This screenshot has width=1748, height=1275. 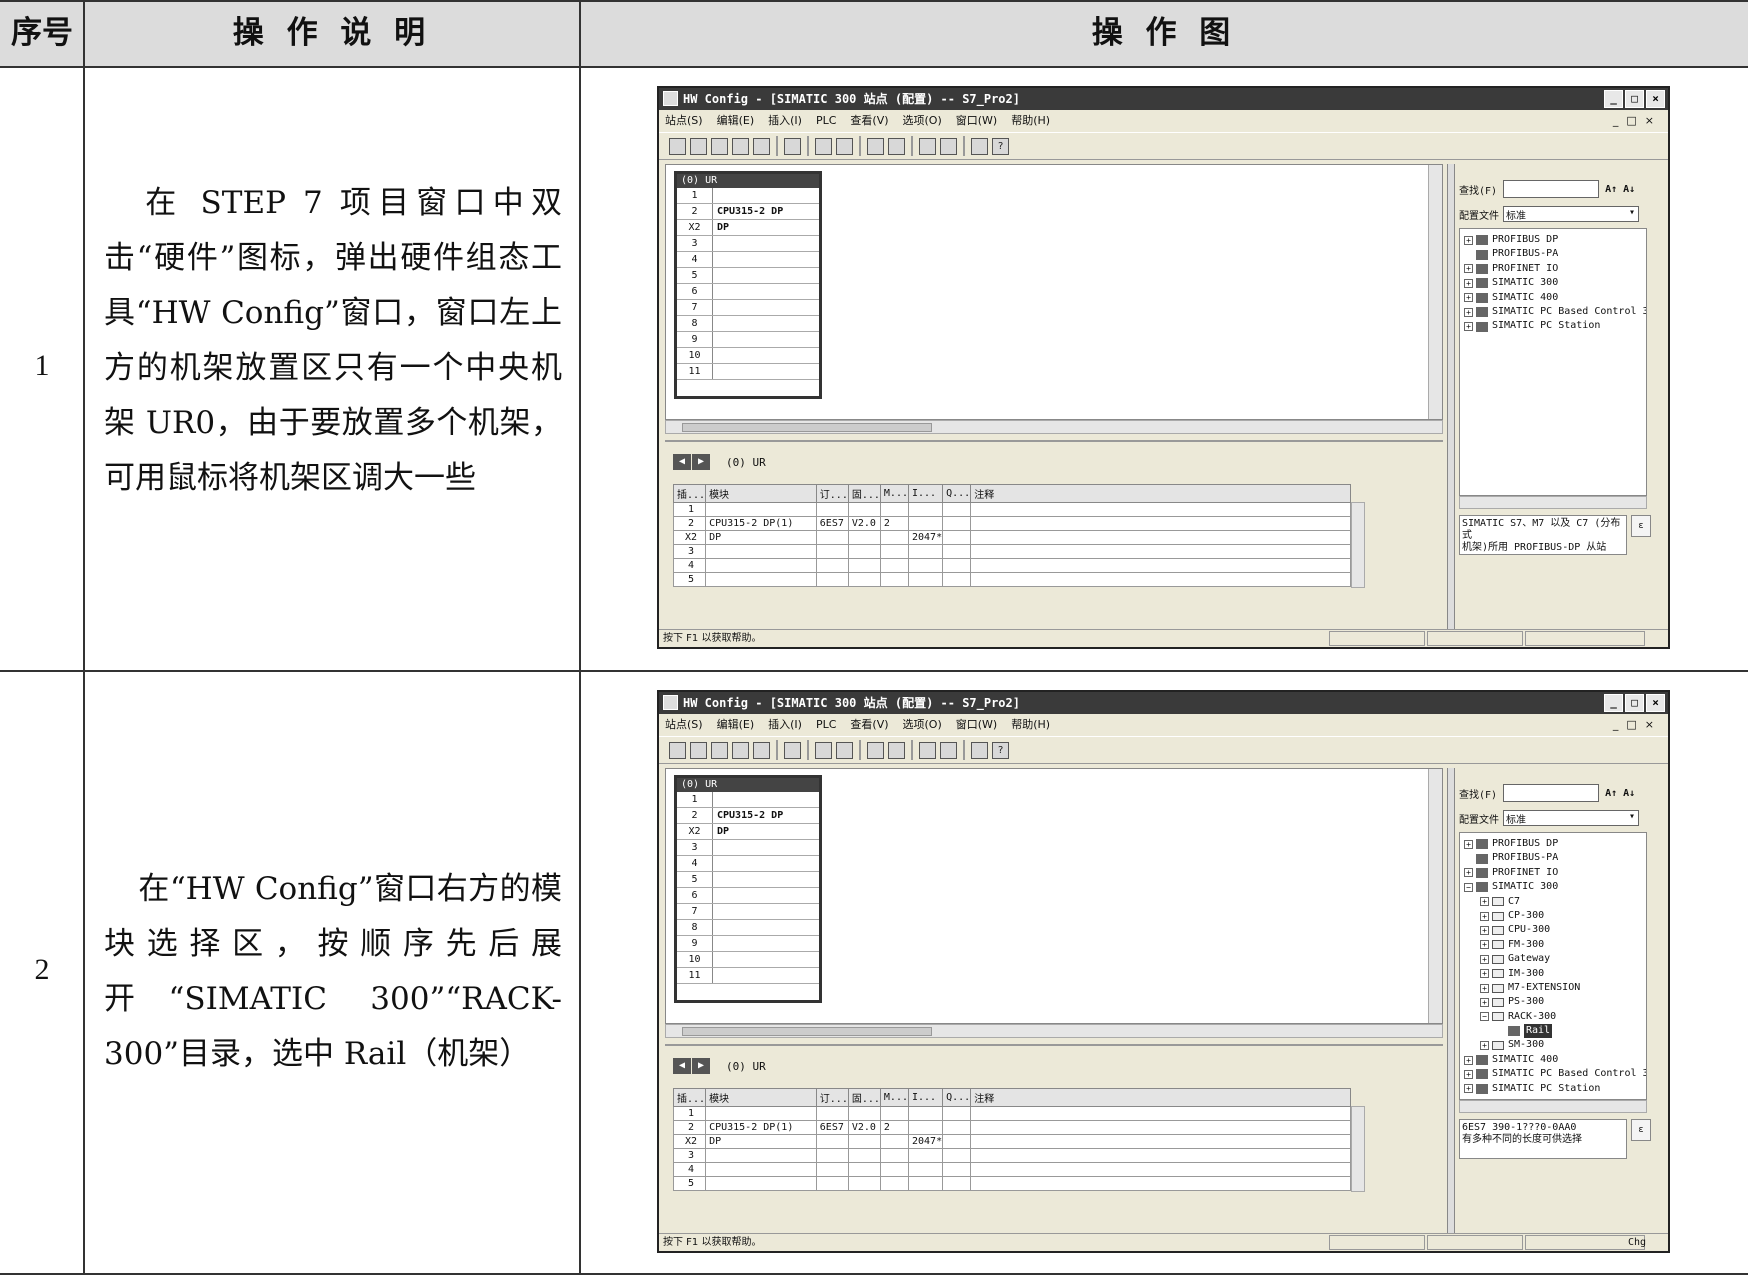 I want to click on menu-item: 查看(V), so click(x=869, y=725).